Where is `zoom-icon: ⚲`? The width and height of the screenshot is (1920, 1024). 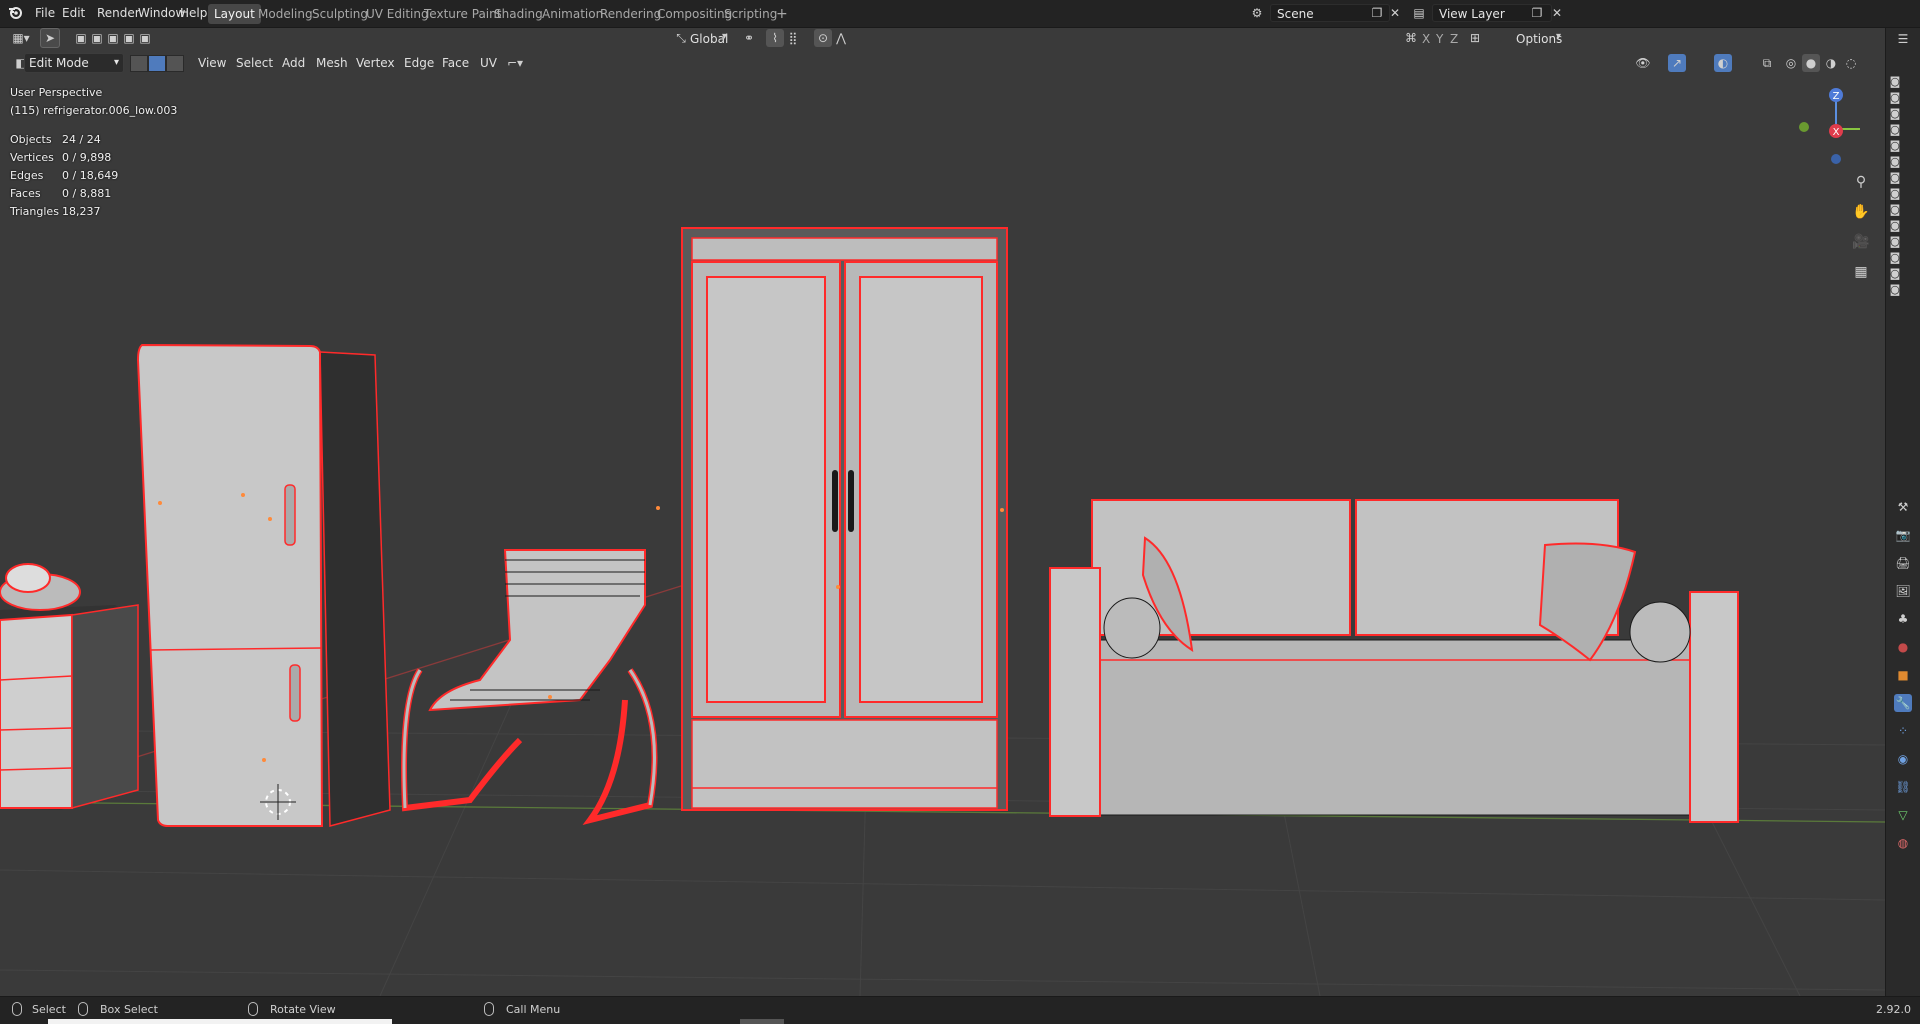 zoom-icon: ⚲ is located at coordinates (1861, 182).